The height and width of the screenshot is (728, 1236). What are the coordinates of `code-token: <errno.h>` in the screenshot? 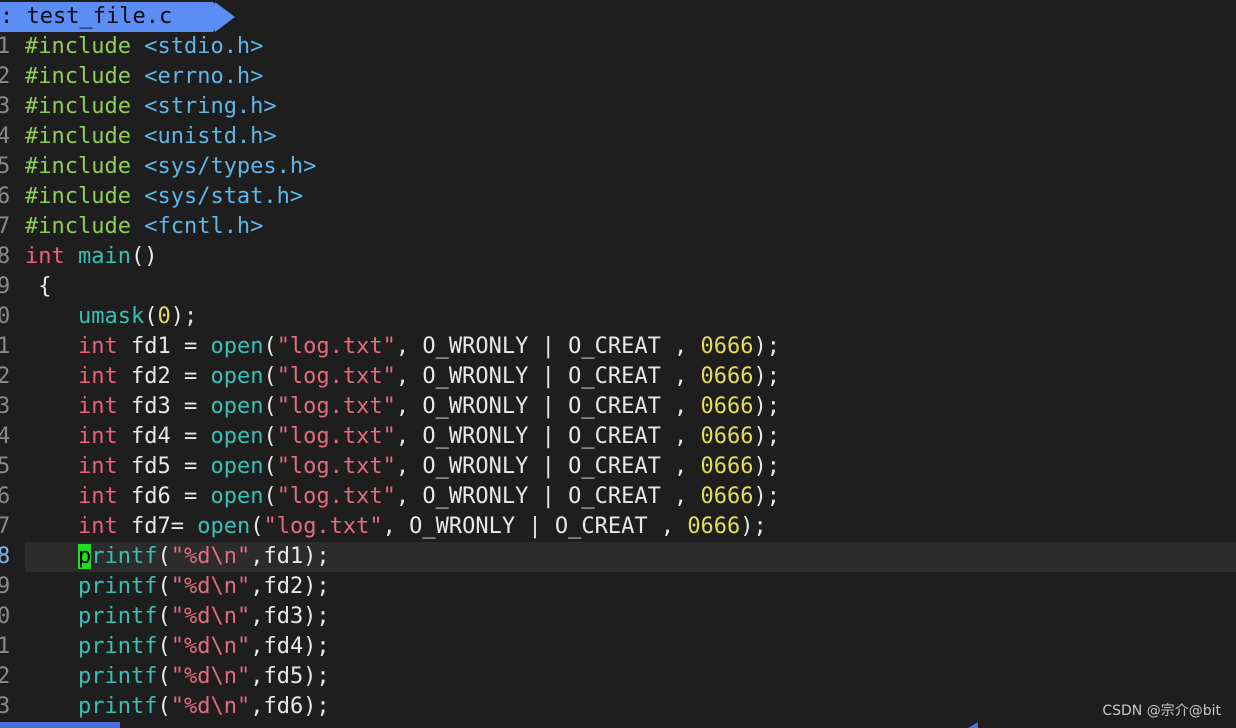 It's located at (204, 76).